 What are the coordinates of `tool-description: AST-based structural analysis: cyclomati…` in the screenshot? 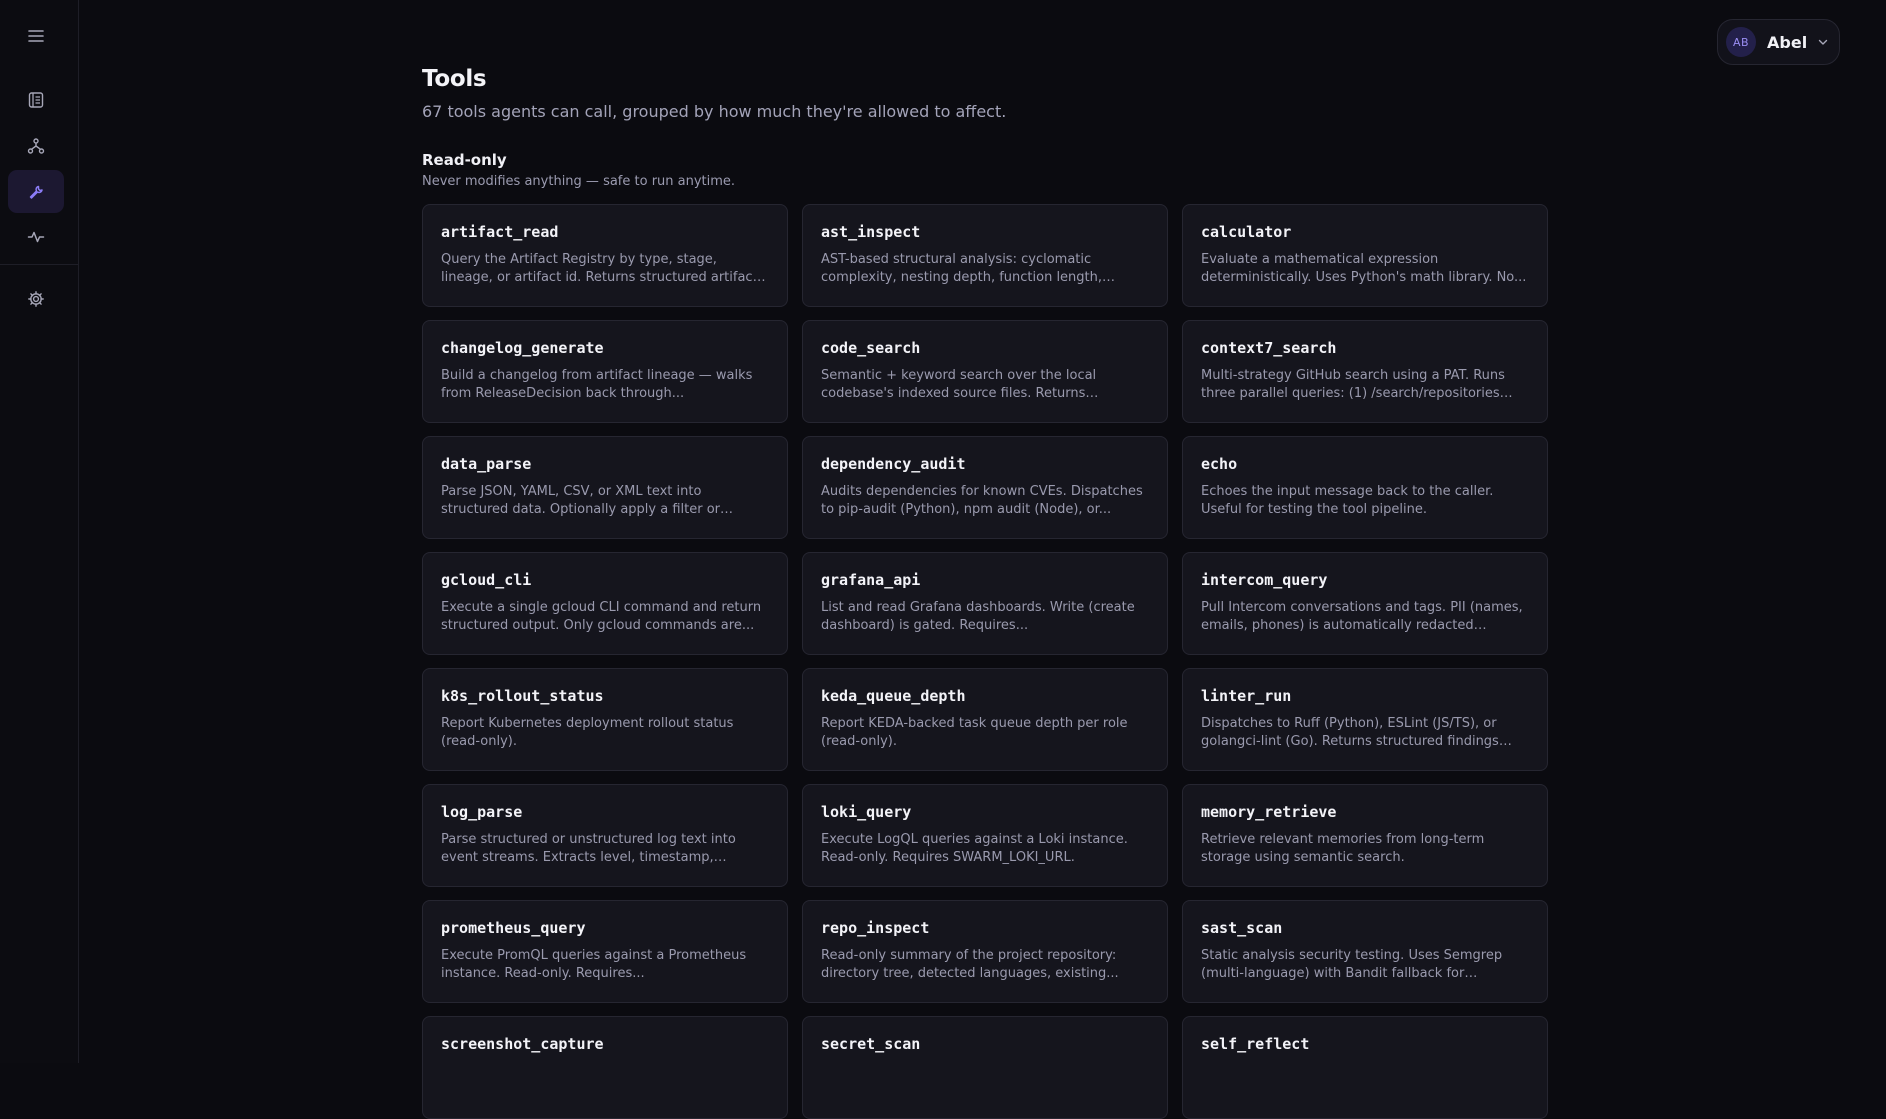 It's located at (985, 269).